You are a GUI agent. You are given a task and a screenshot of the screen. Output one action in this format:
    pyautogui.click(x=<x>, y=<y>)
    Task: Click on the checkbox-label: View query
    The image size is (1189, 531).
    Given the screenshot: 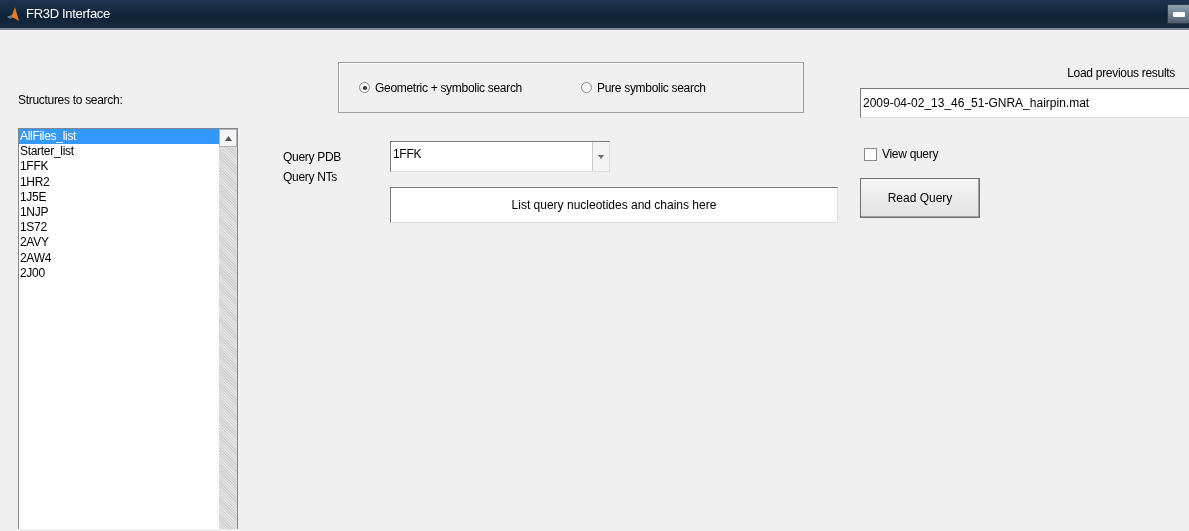 What is the action you would take?
    pyautogui.click(x=910, y=154)
    